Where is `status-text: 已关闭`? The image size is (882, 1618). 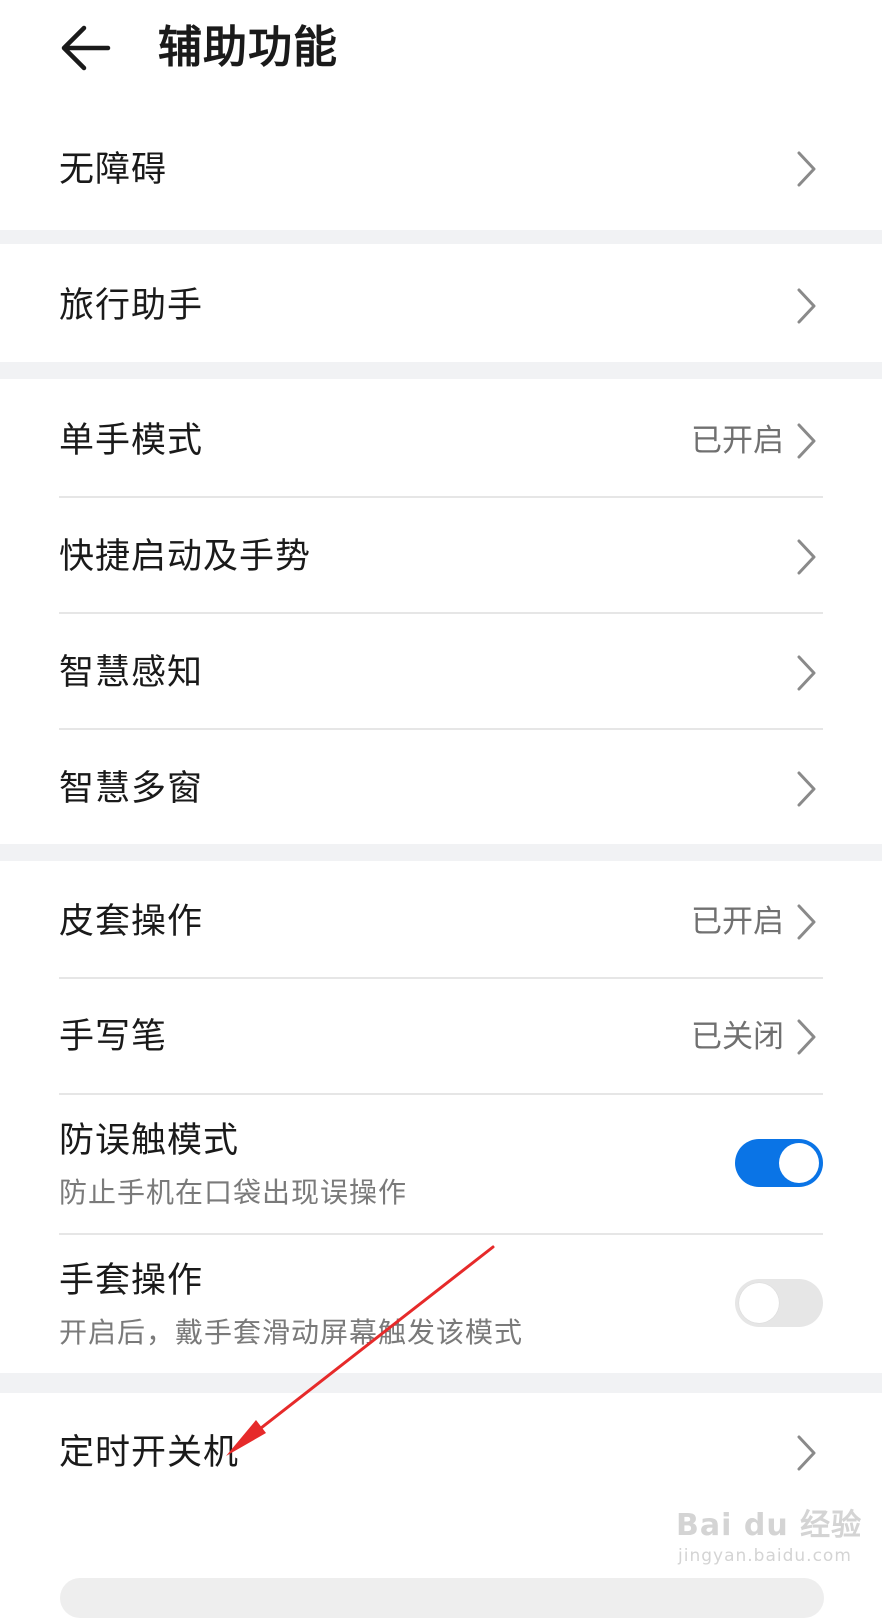
status-text: 已关闭 is located at coordinates (737, 1037).